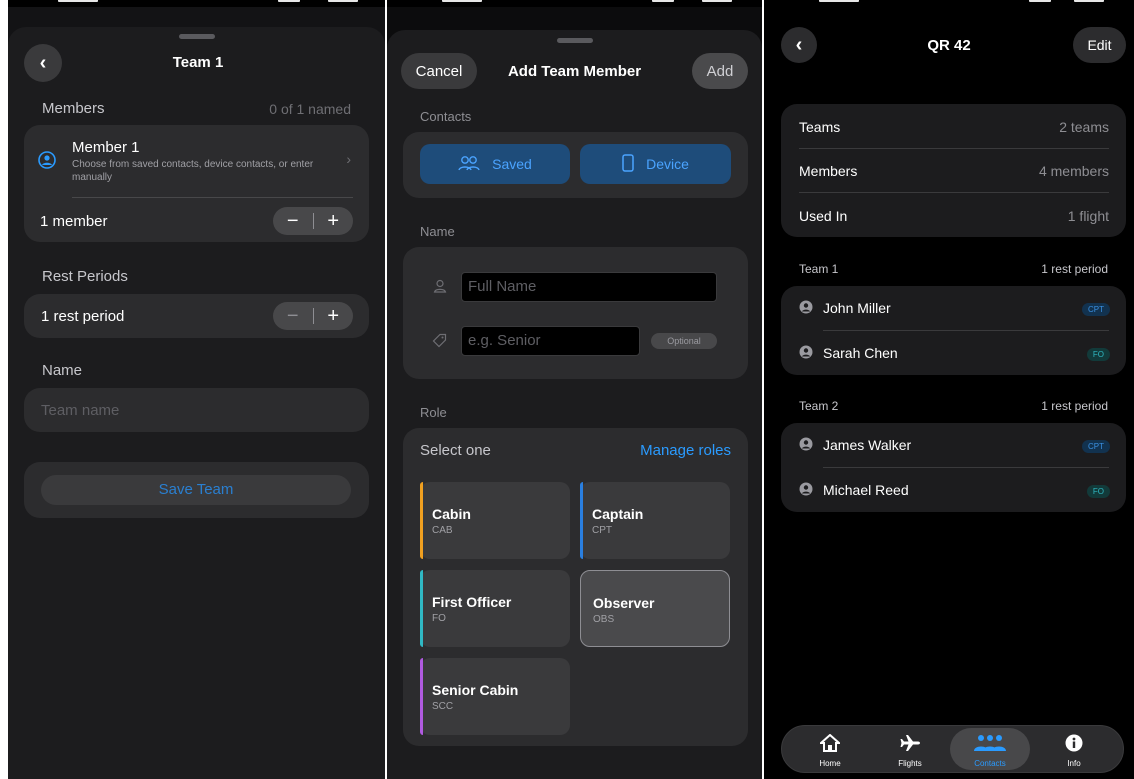 This screenshot has height=779, width=1134. I want to click on save-team-button: Save Team, so click(196, 490).